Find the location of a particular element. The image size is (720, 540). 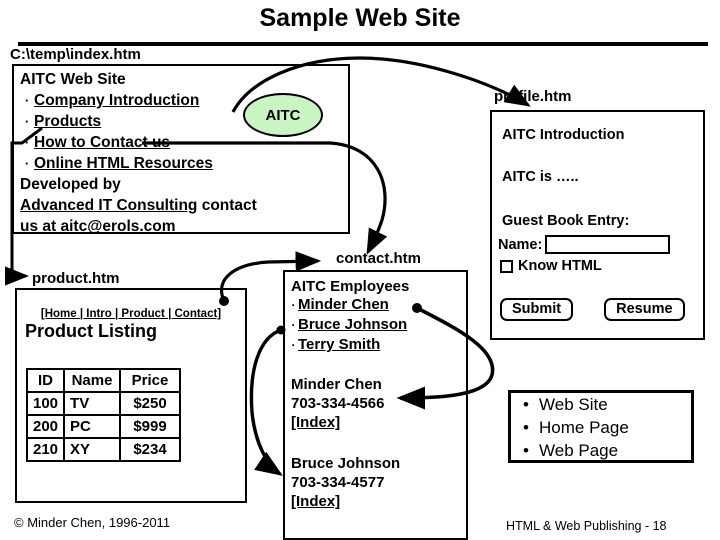

table-row: 210 XY $234 is located at coordinates (103, 449).